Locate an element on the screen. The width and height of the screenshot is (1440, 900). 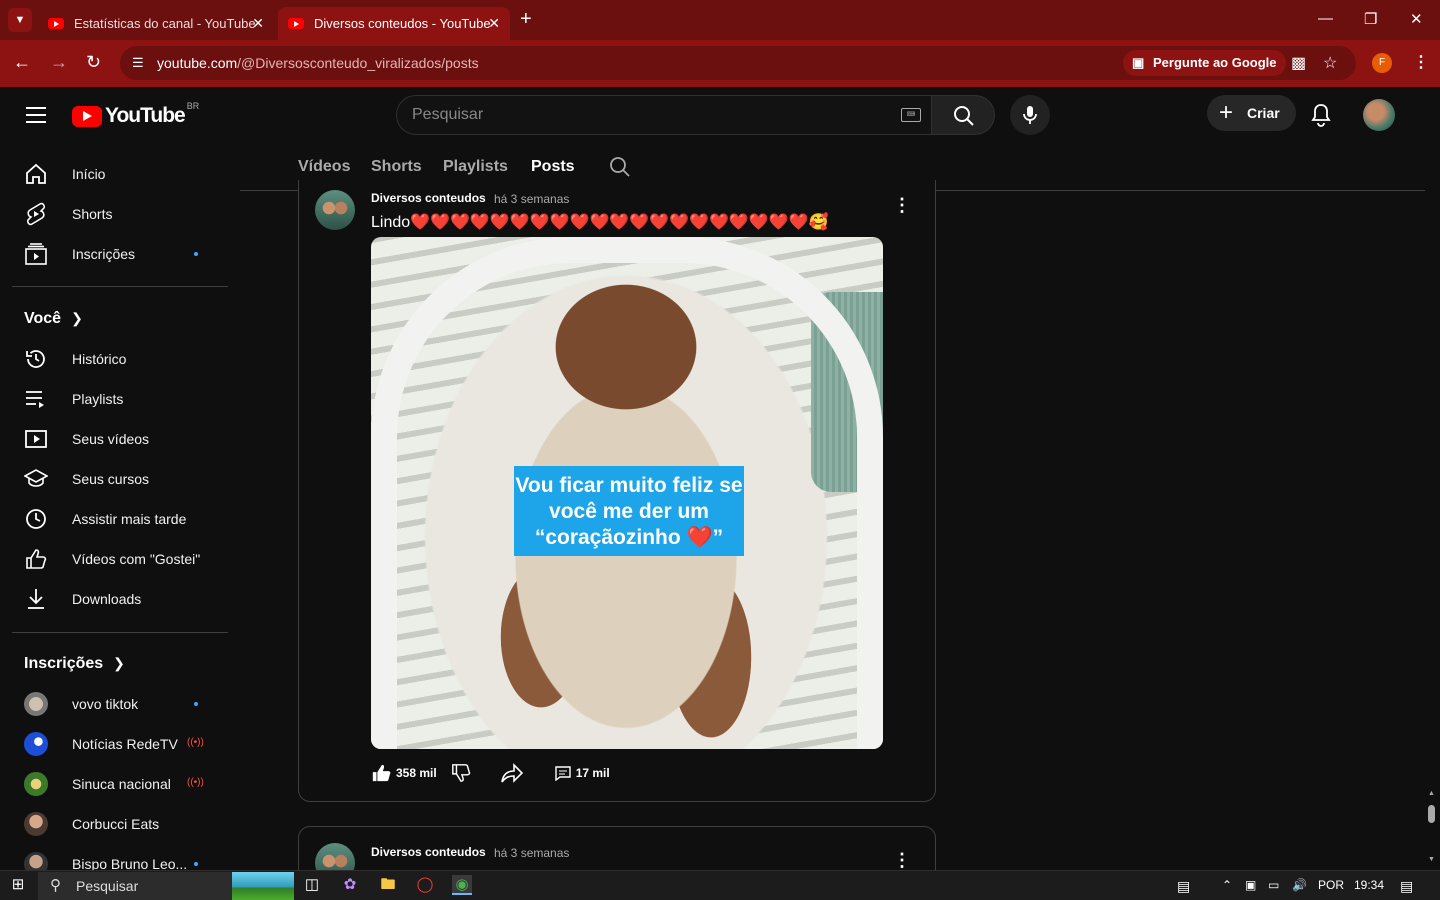
browser-profile-avatar: F is located at coordinates (1382, 63).